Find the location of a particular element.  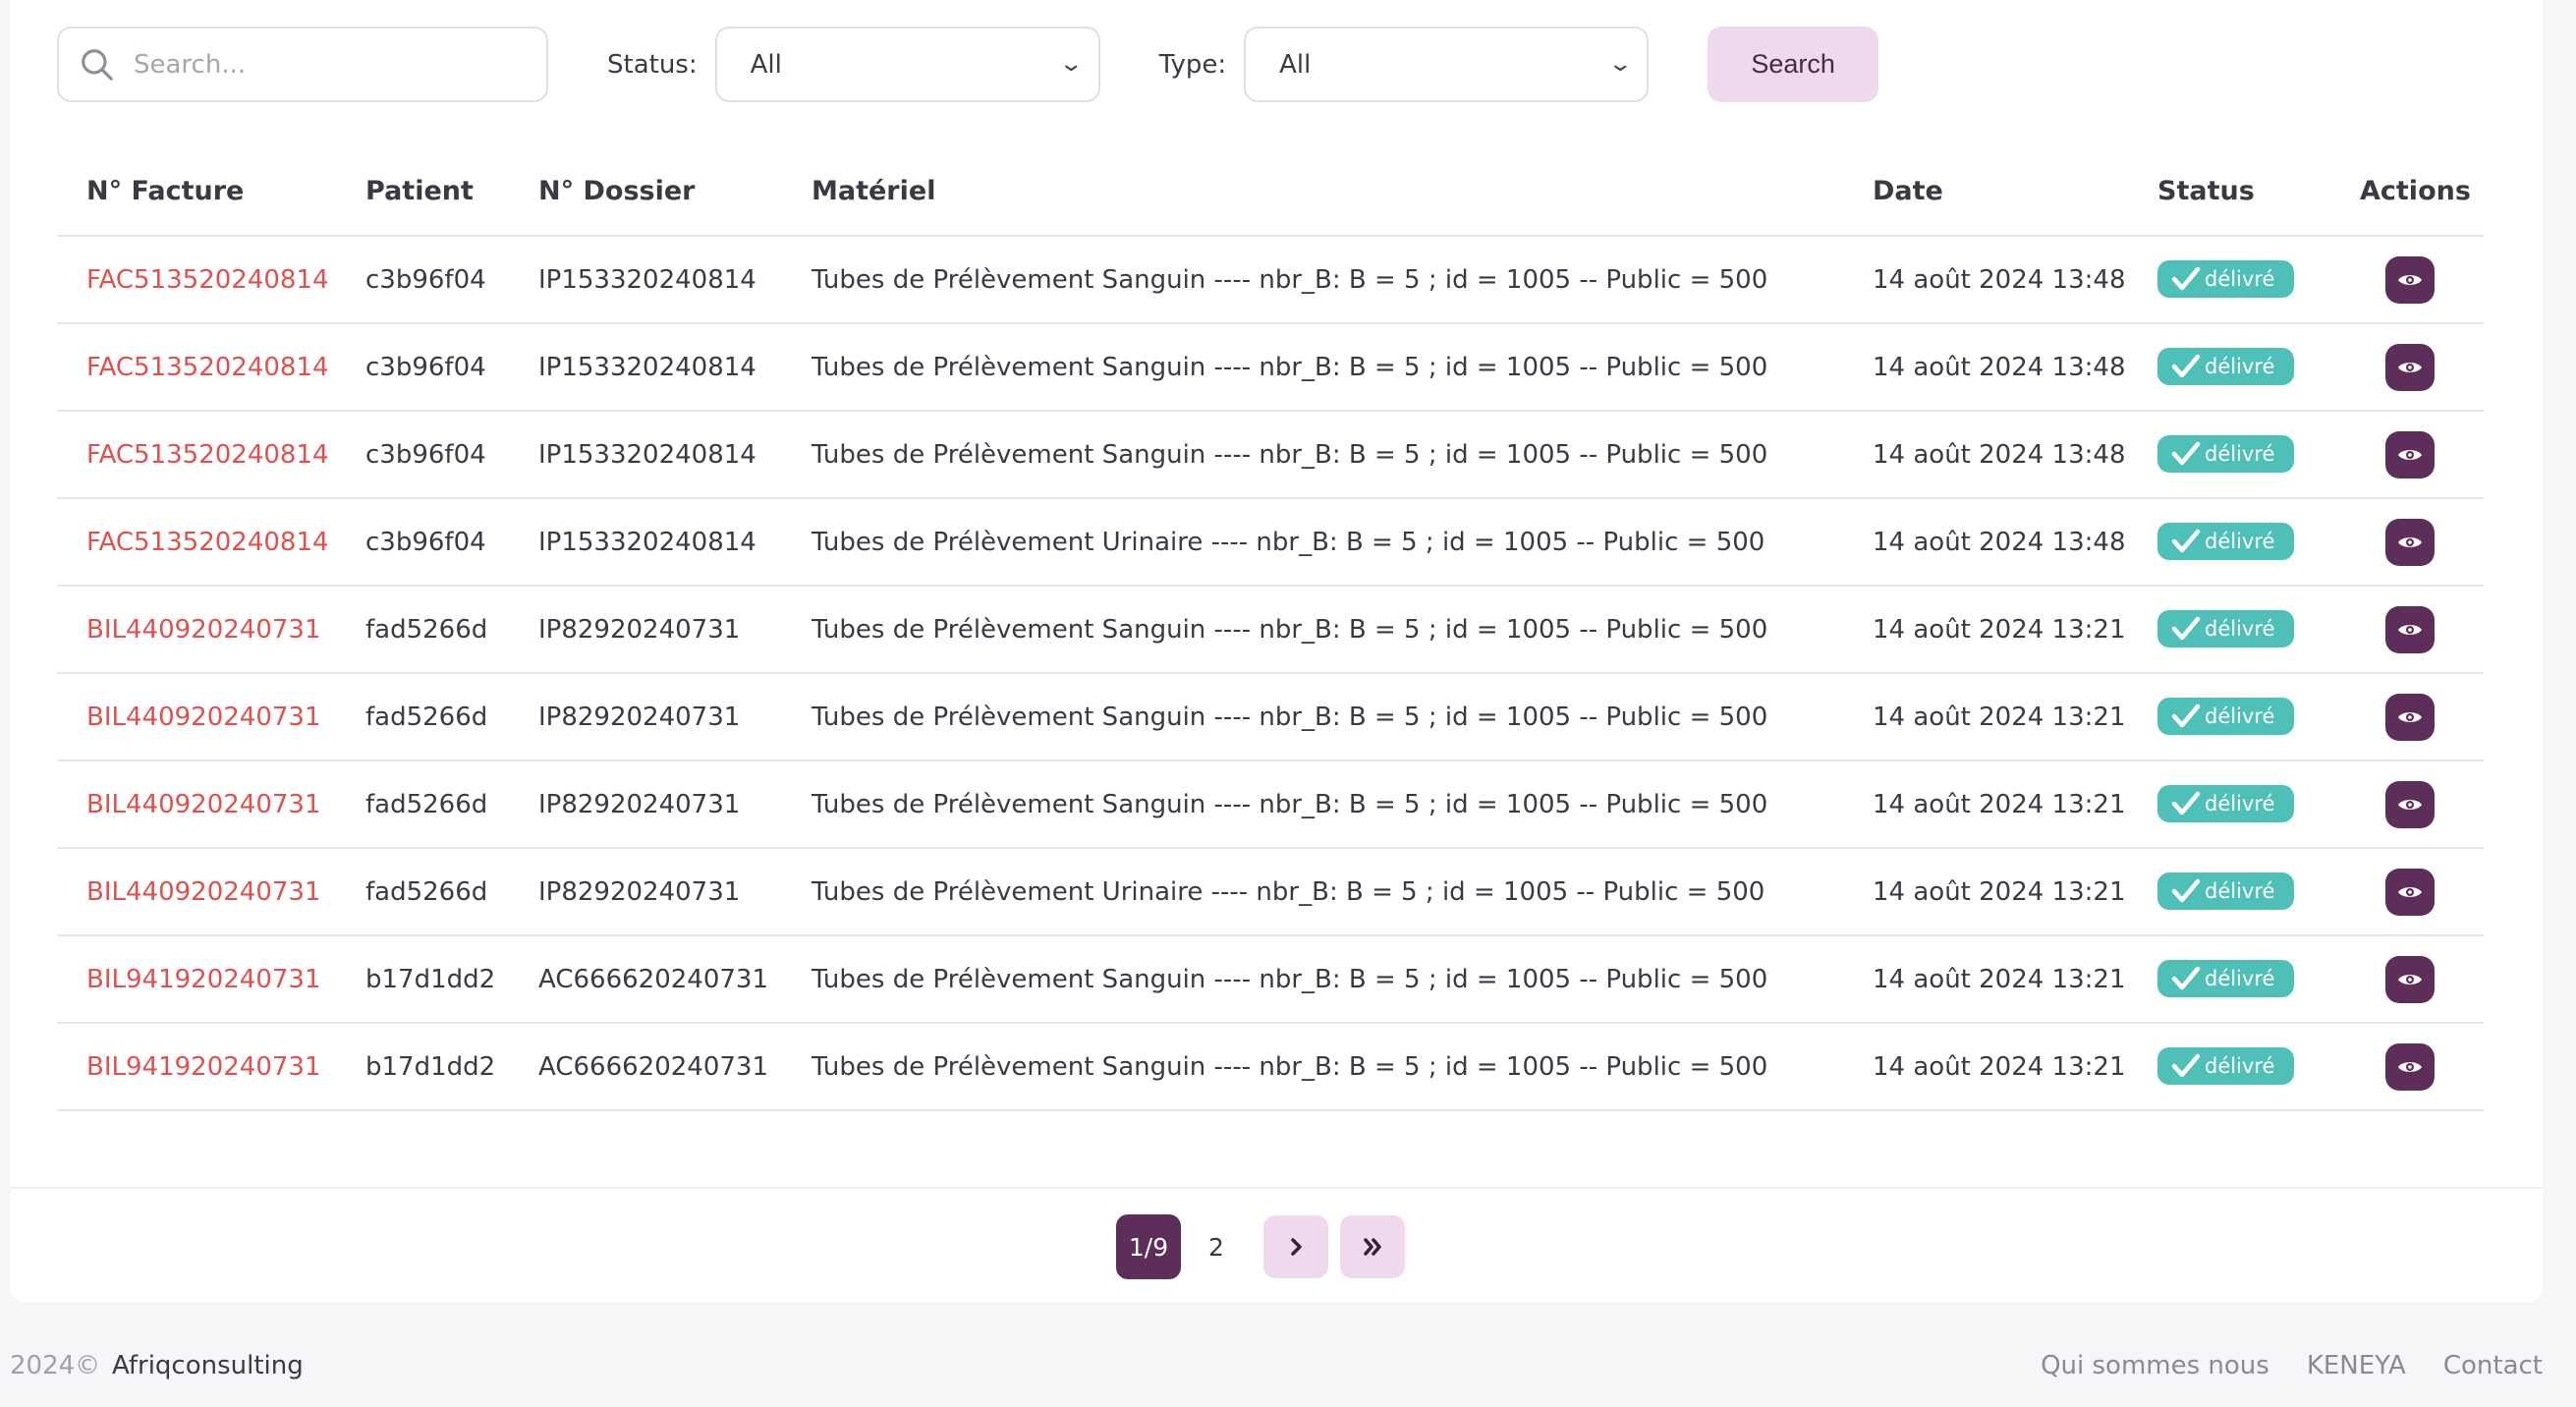

dossier-cell: AC666620240731 is located at coordinates (645, 1067).